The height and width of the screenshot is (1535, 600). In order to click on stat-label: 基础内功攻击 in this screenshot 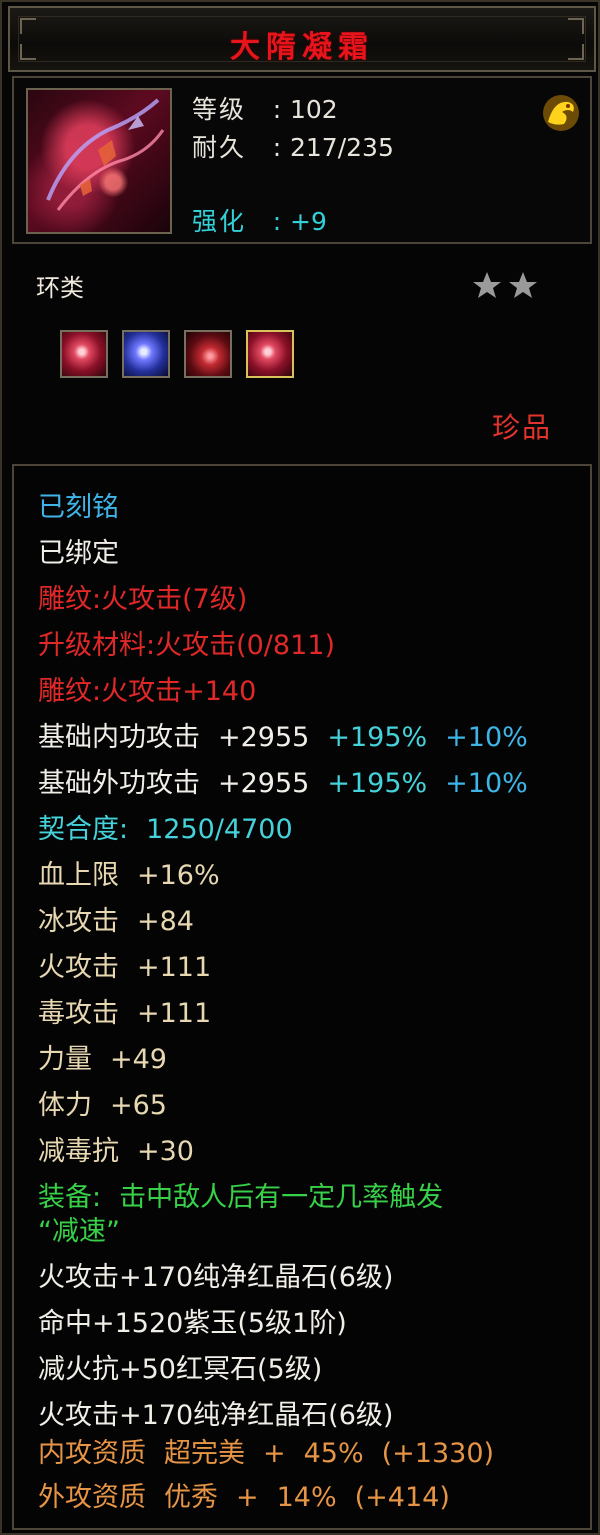, I will do `click(119, 737)`.